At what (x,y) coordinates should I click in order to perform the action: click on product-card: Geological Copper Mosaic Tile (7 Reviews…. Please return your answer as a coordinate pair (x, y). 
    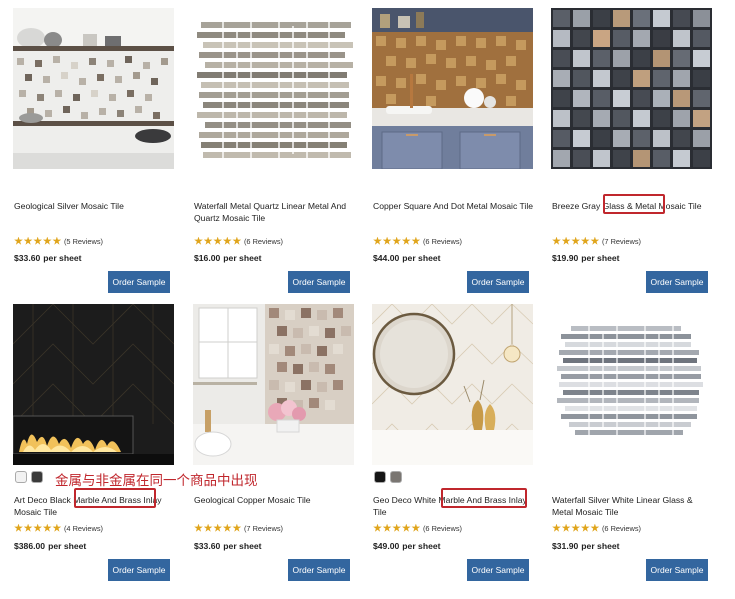
    Looking at the image, I should click on (275, 444).